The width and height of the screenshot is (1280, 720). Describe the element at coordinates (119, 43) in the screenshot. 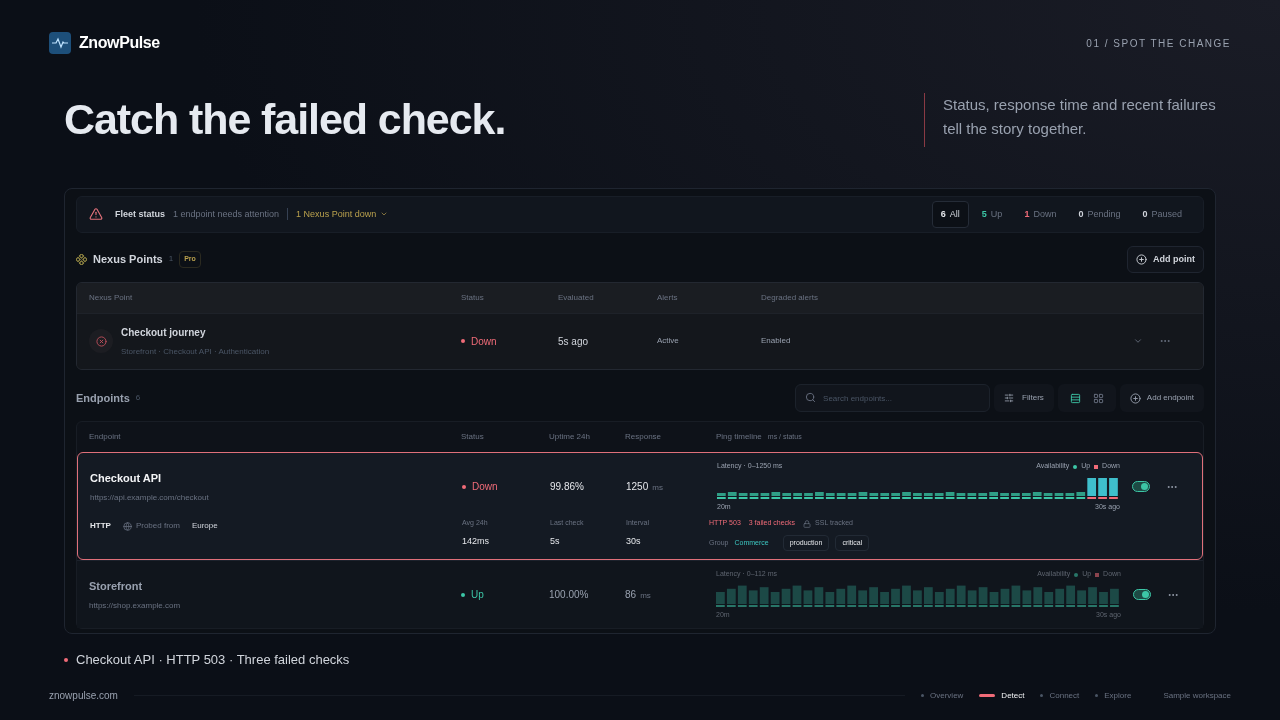

I see `brand-name: ZnowPulse` at that location.